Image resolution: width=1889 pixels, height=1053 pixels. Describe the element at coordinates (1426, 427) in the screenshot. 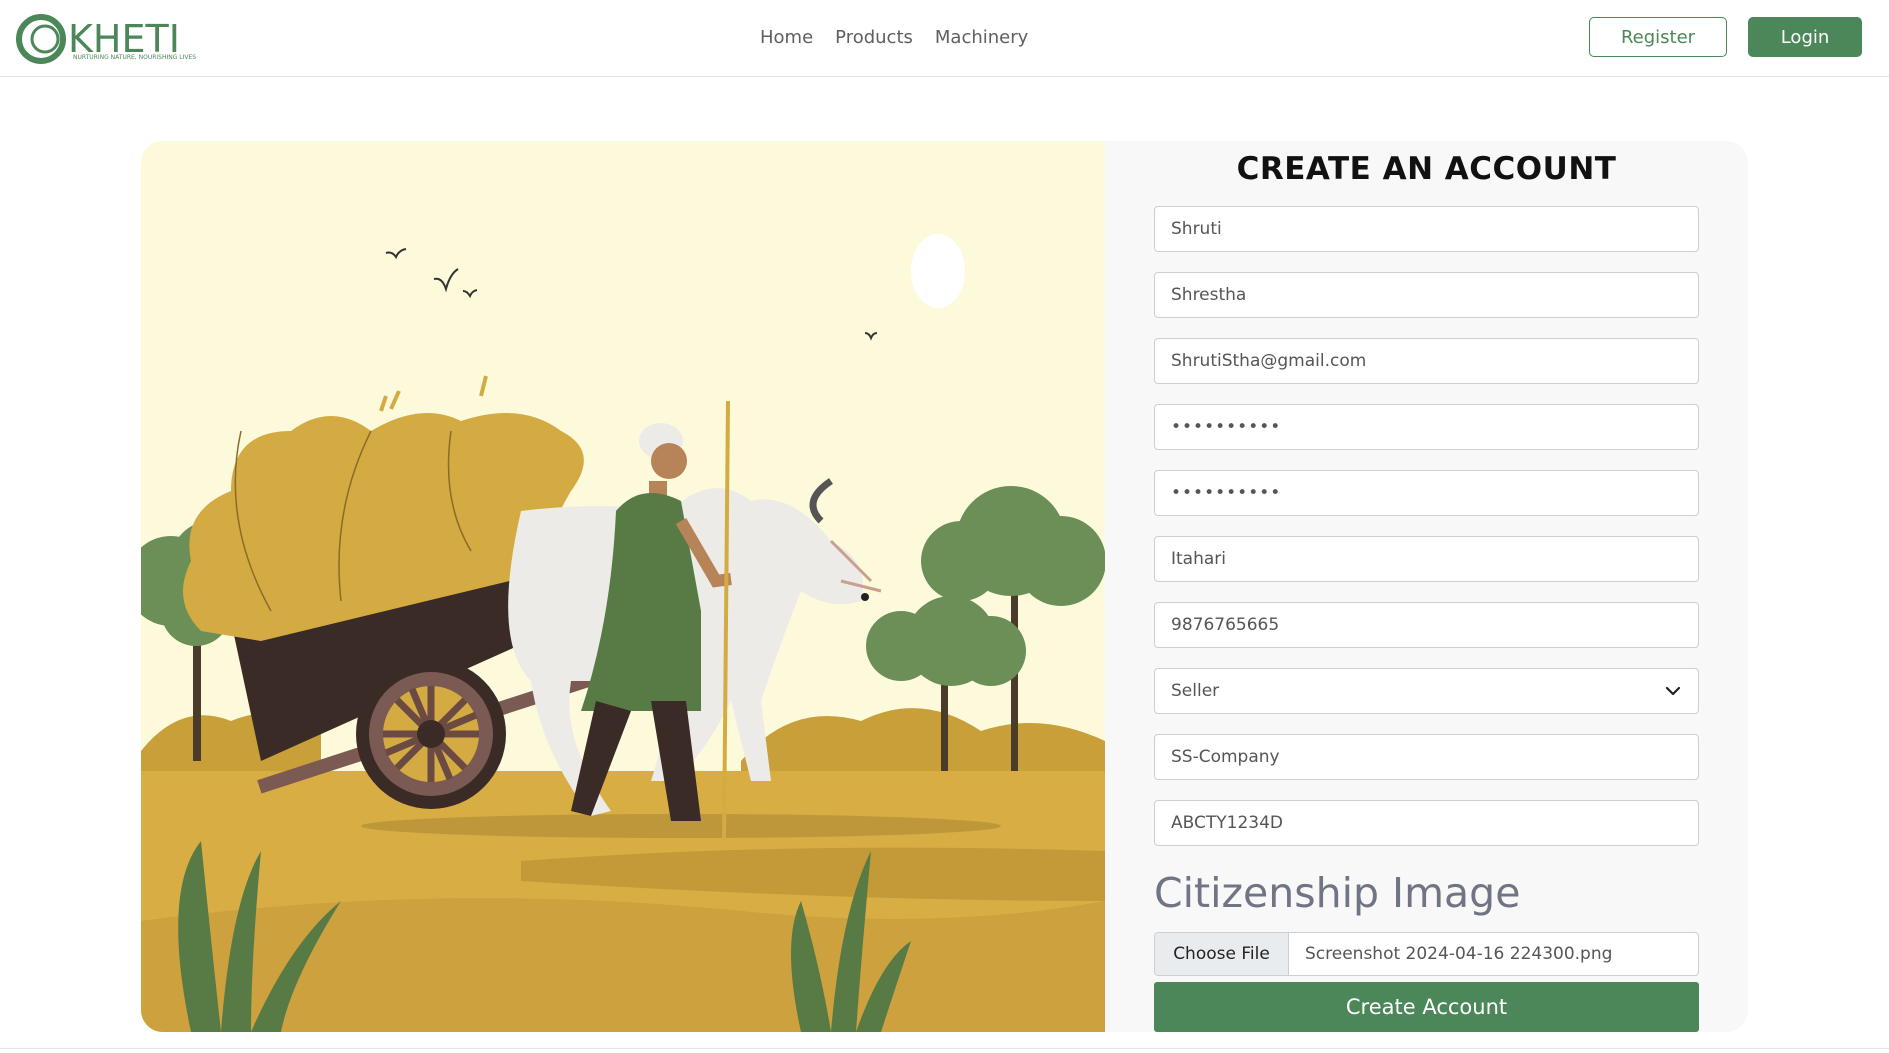

I see `password-field: ••••••••••` at that location.